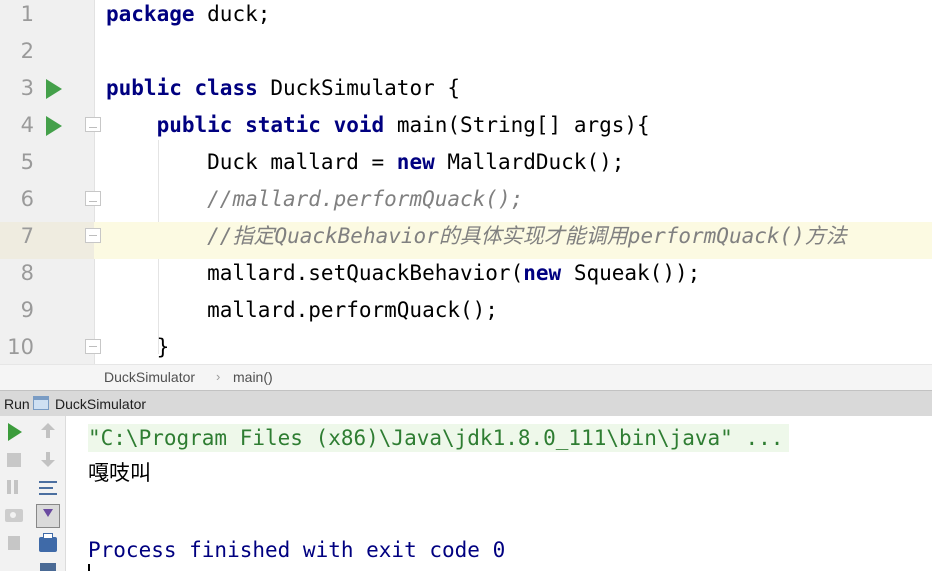 This screenshot has width=932, height=571. Describe the element at coordinates (47, 18) in the screenshot. I see `gutter-cell: 1` at that location.